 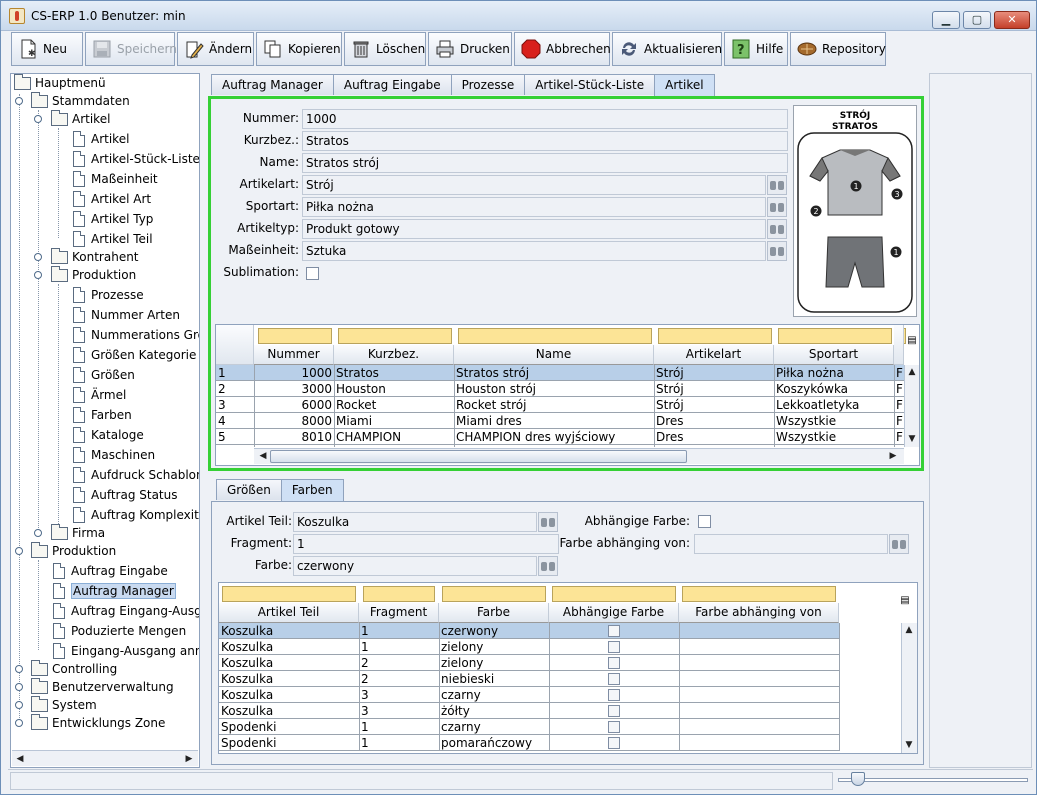 What do you see at coordinates (614, 594) in the screenshot?
I see `filter-abhaengige-farbe` at bounding box center [614, 594].